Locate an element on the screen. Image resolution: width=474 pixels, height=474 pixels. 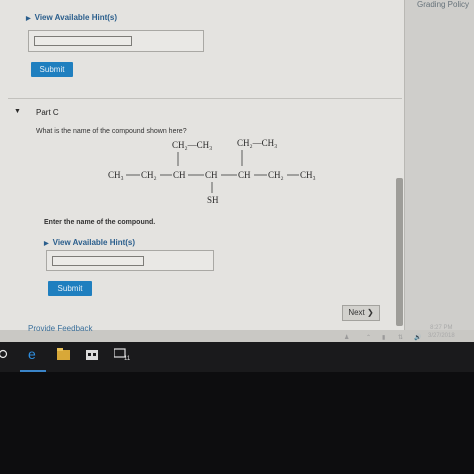
clock-time: 8:27 PM is located at coordinates (441, 328).